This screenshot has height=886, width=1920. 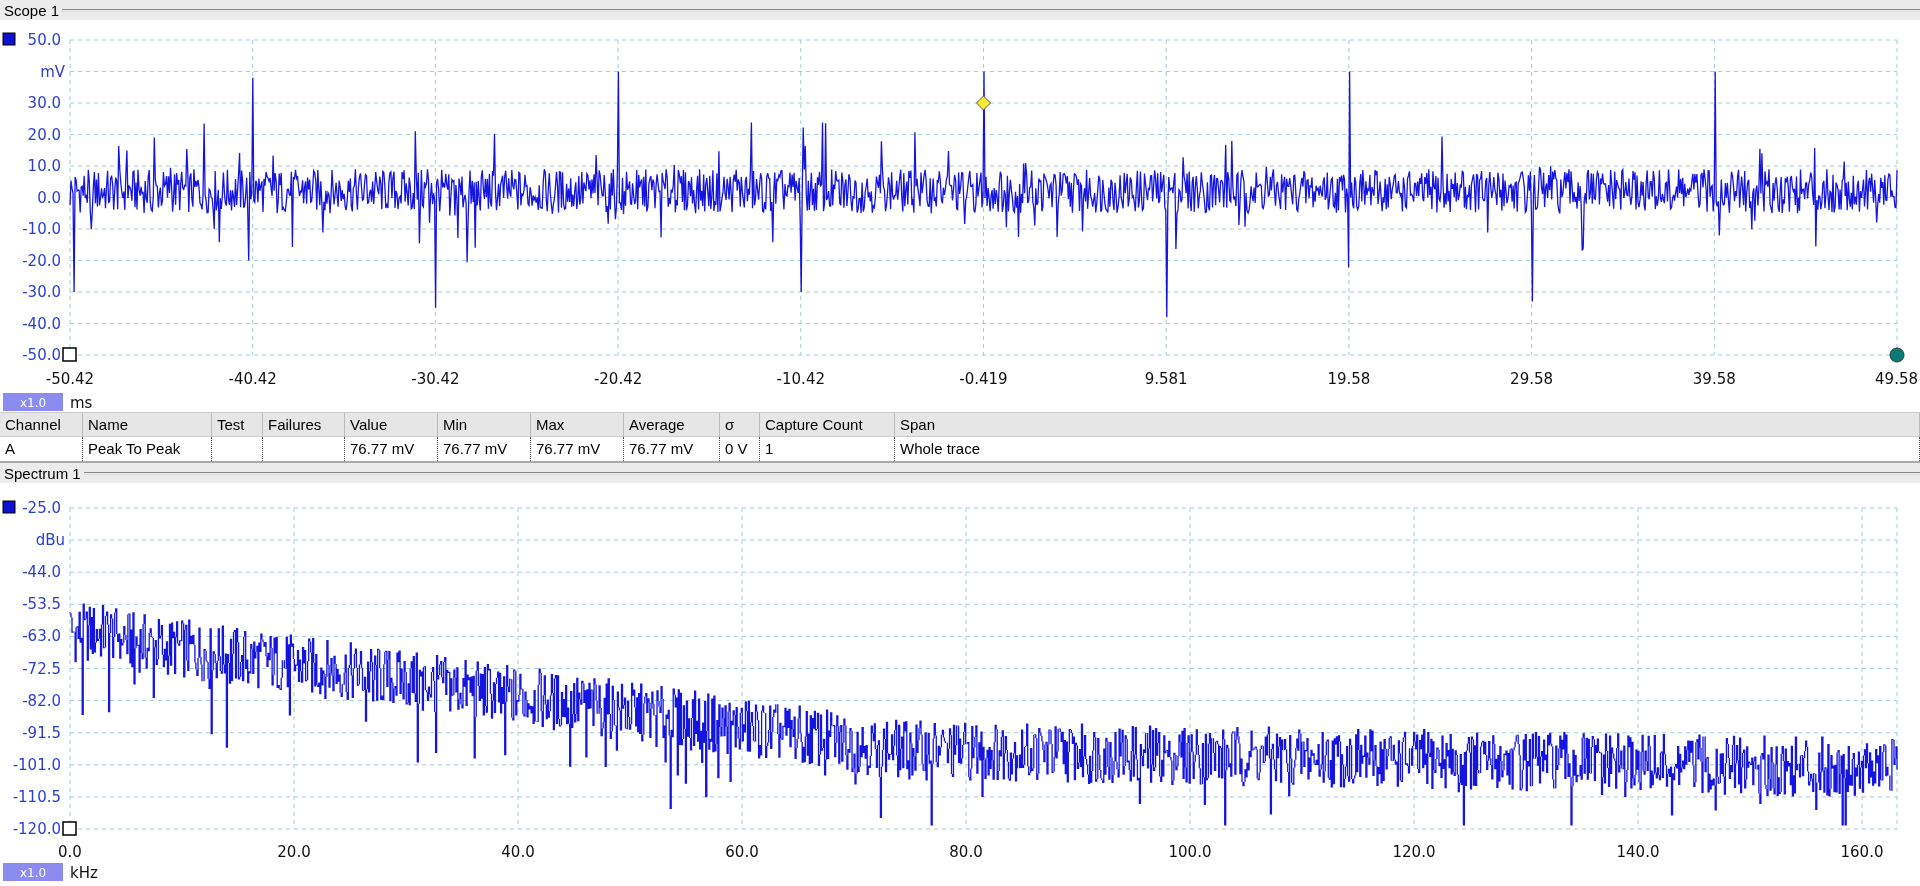 What do you see at coordinates (41, 604) in the screenshot?
I see `y-axis-label: -53.5` at bounding box center [41, 604].